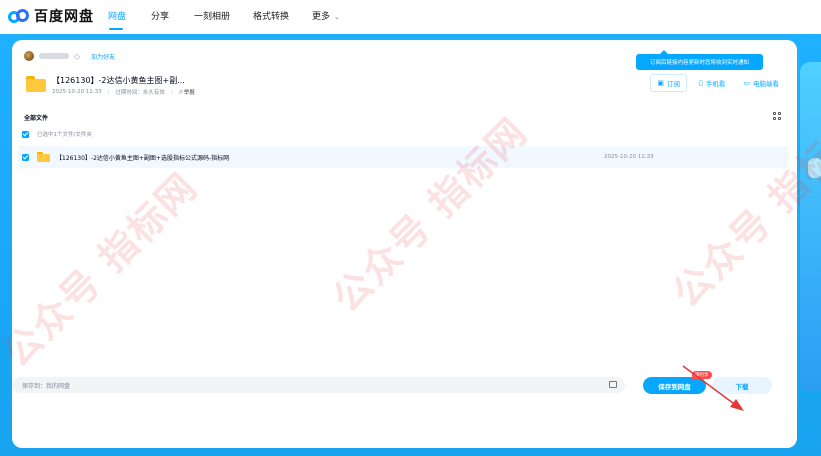  I want to click on diamond-icon: ◇, so click(77, 56).